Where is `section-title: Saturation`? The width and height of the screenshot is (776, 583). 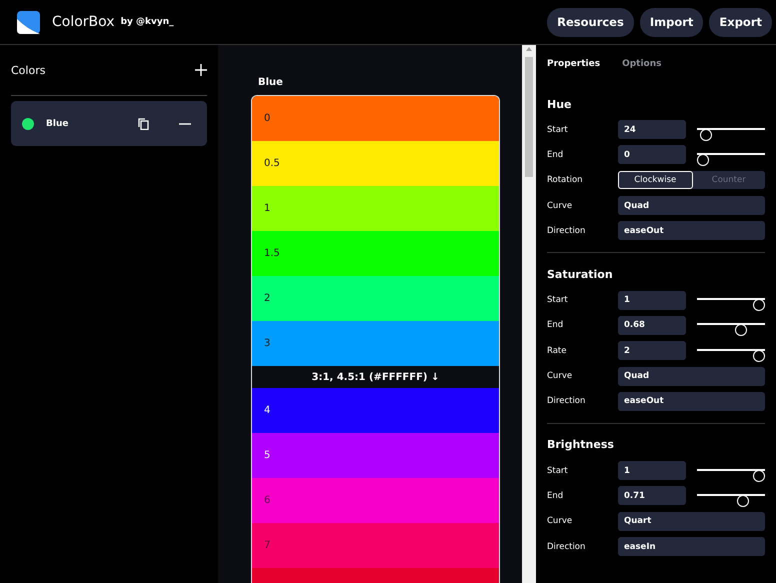 section-title: Saturation is located at coordinates (580, 274).